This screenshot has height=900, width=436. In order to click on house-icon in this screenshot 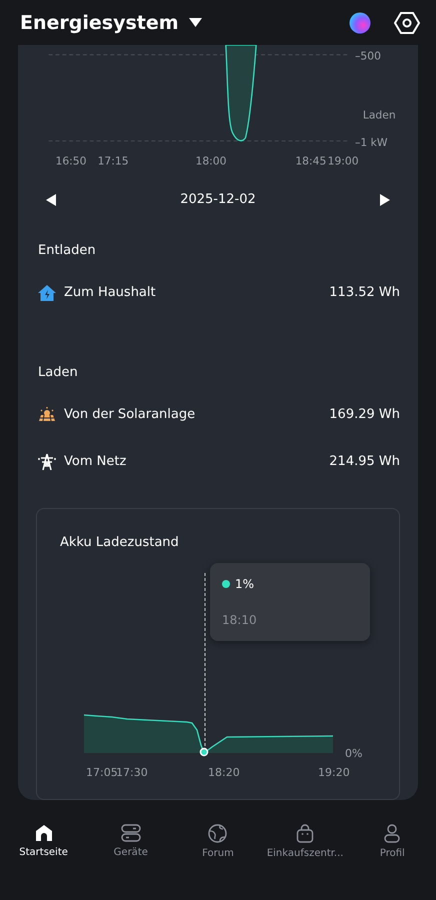, I will do `click(47, 292)`.